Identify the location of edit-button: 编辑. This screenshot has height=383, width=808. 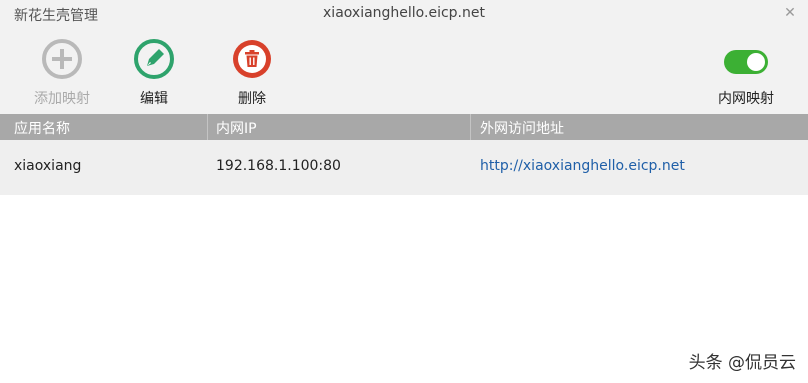
(154, 73).